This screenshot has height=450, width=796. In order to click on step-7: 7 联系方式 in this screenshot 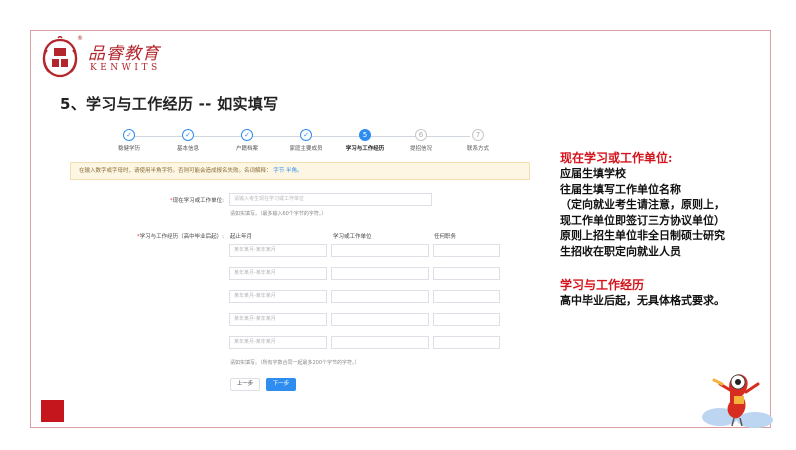, I will do `click(478, 140)`.